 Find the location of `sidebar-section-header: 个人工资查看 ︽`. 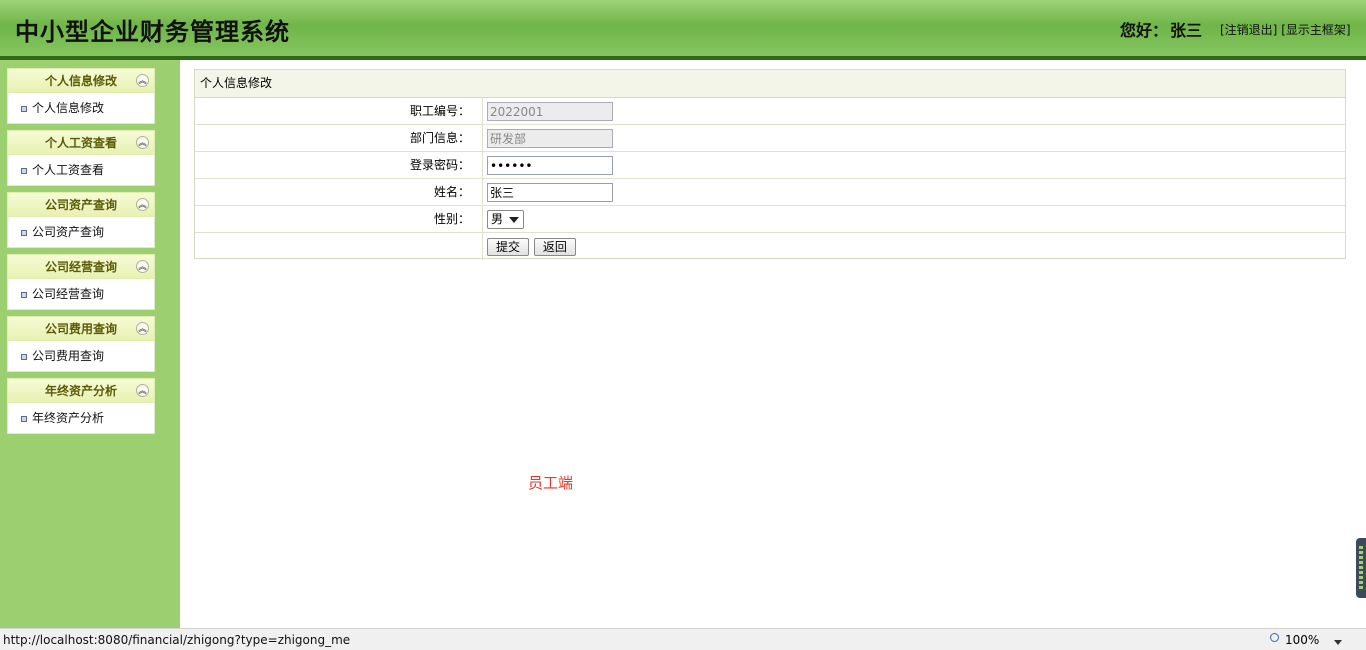

sidebar-section-header: 个人工资查看 ︽ is located at coordinates (81, 142).